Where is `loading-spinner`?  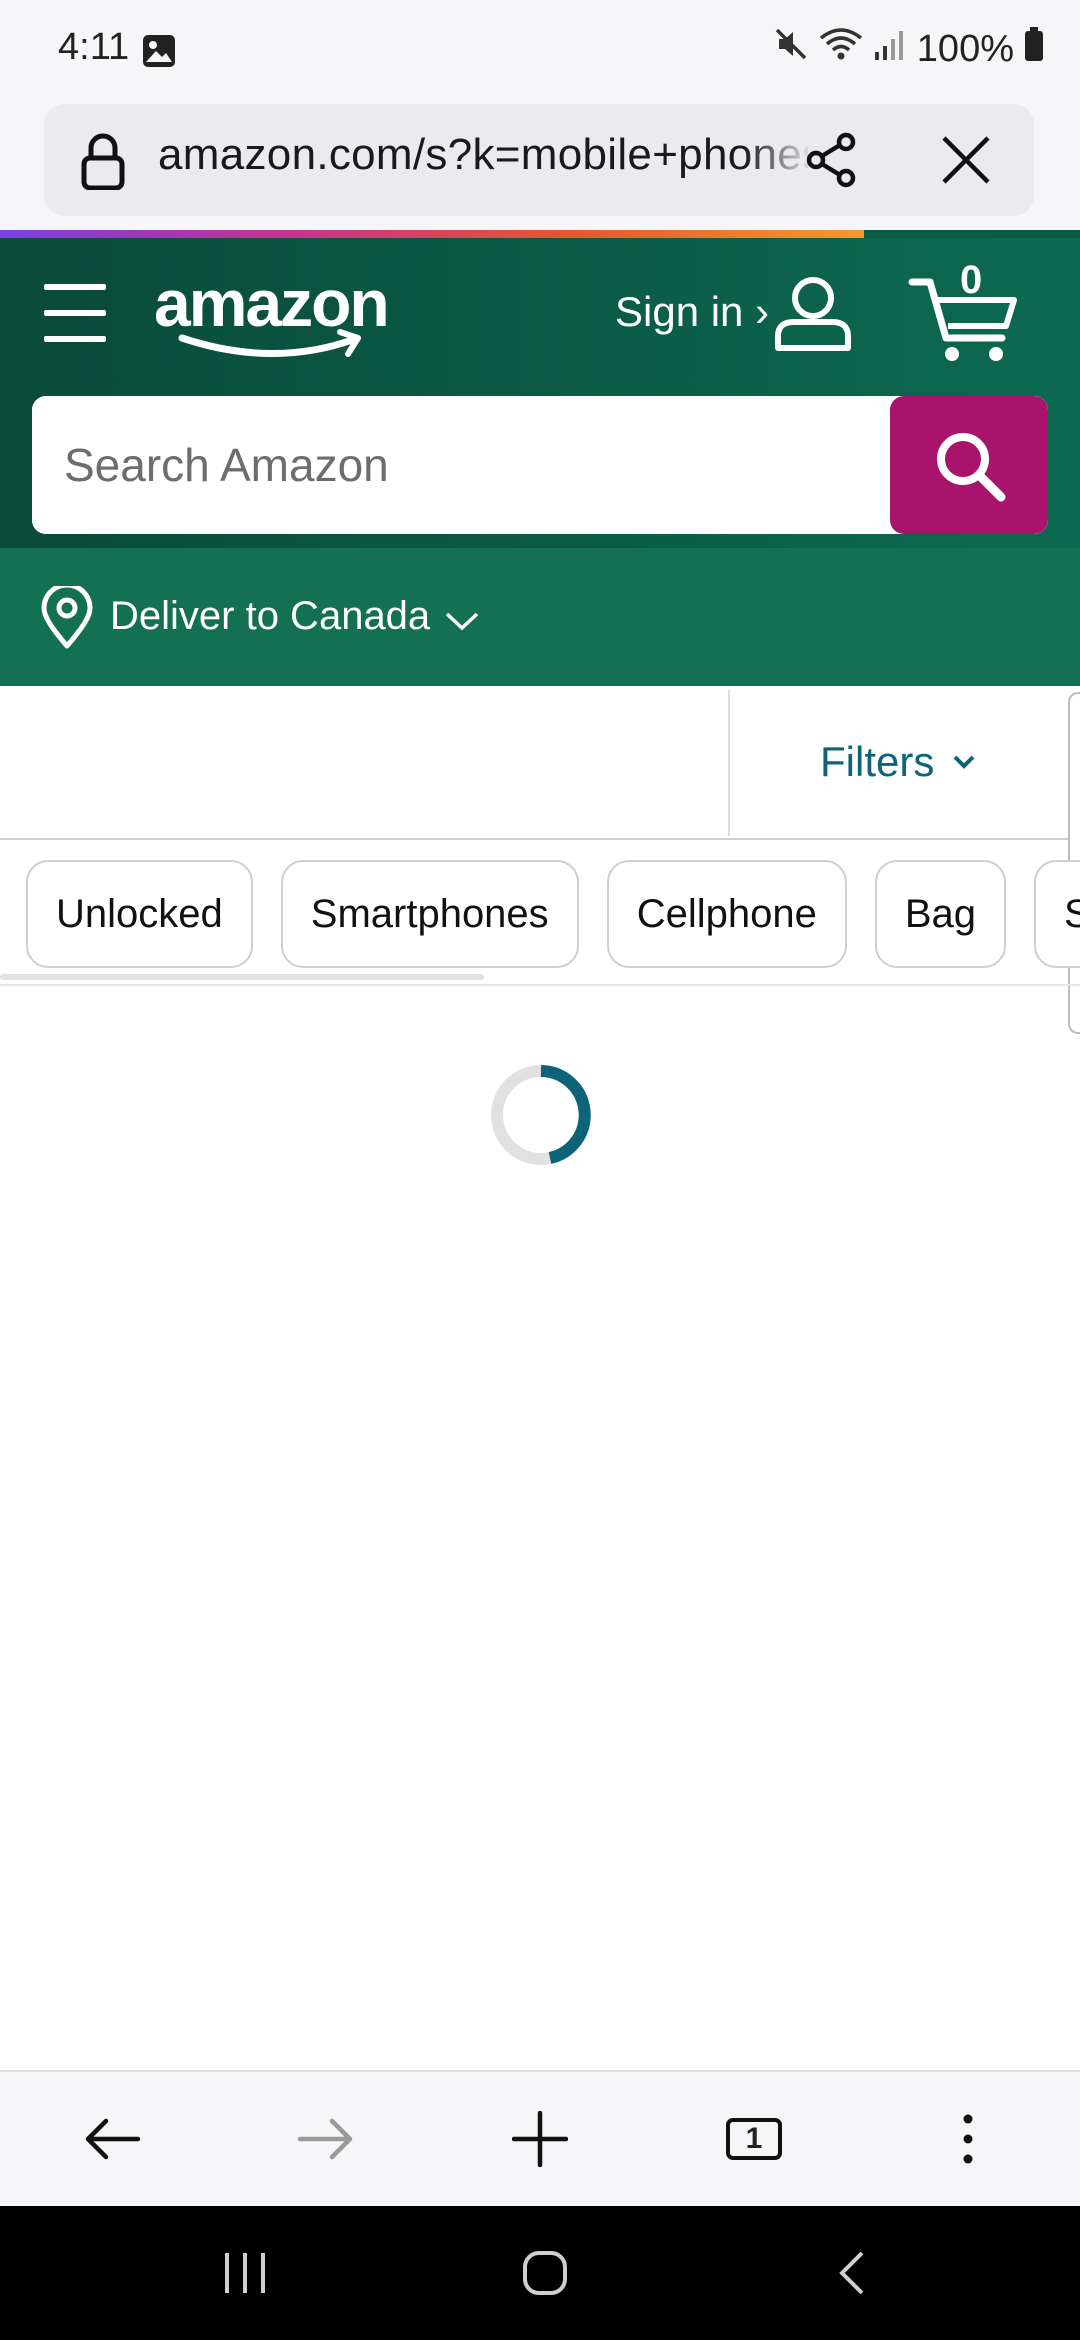 loading-spinner is located at coordinates (541, 1117).